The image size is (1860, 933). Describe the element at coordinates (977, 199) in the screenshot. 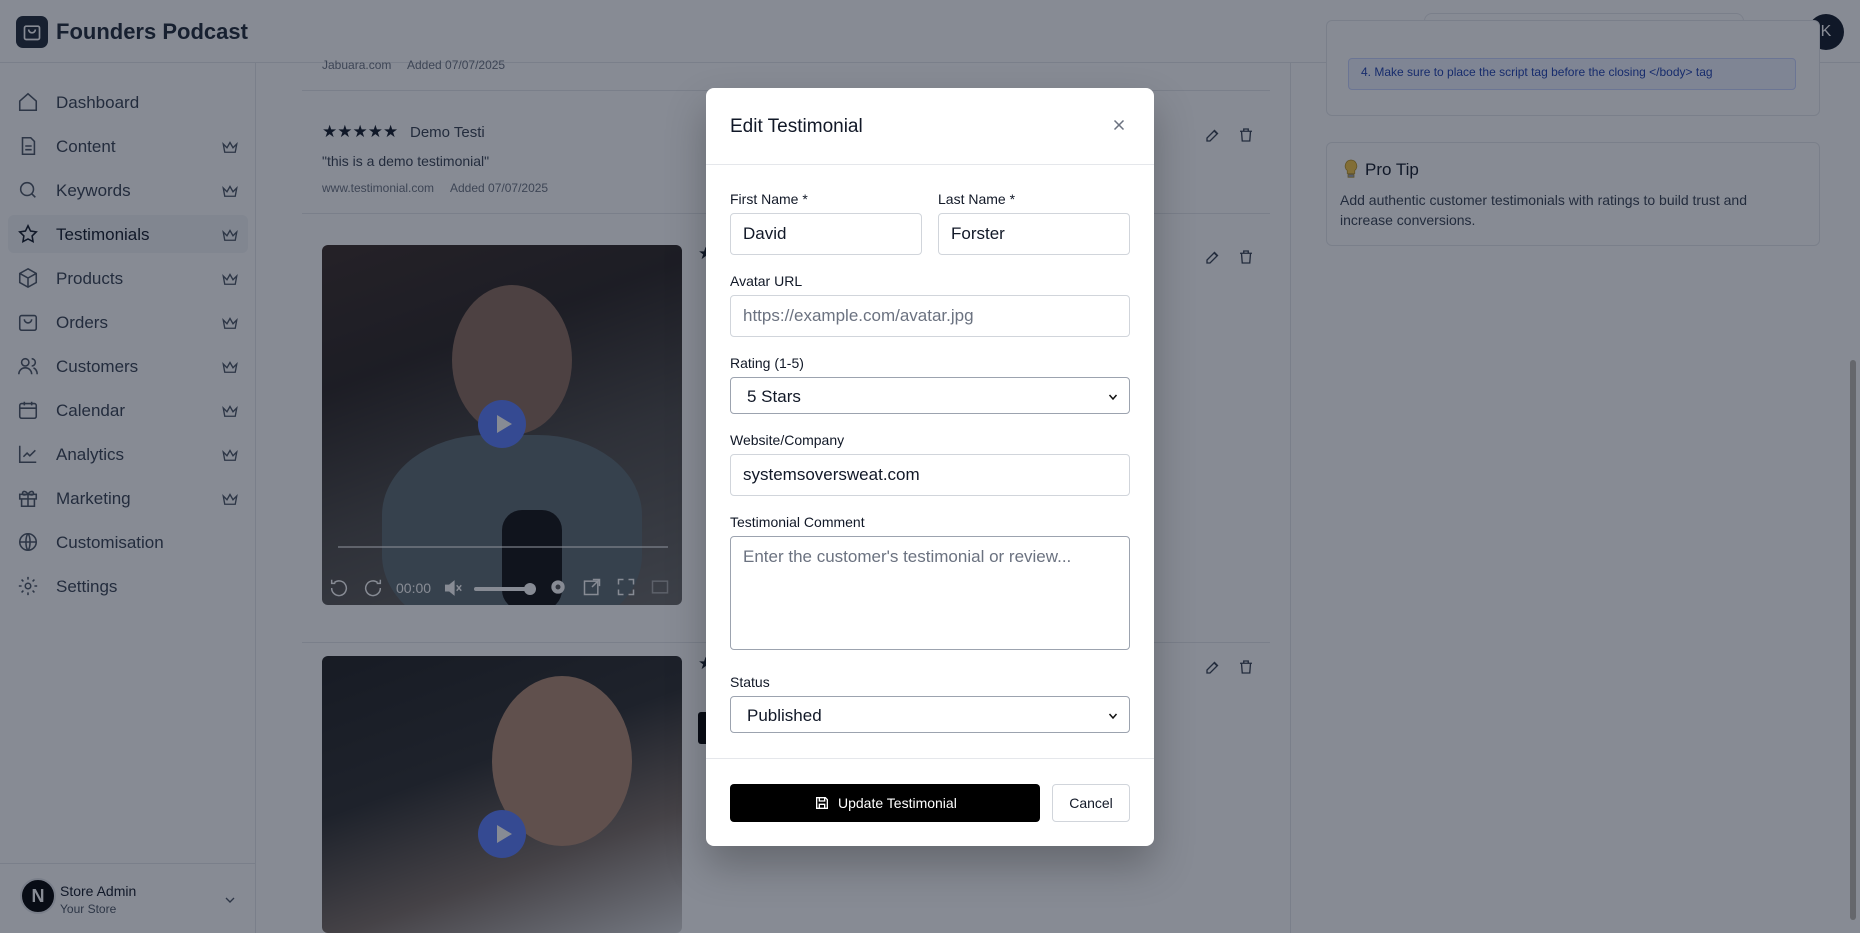

I see `last-name-label: Last Name *` at that location.